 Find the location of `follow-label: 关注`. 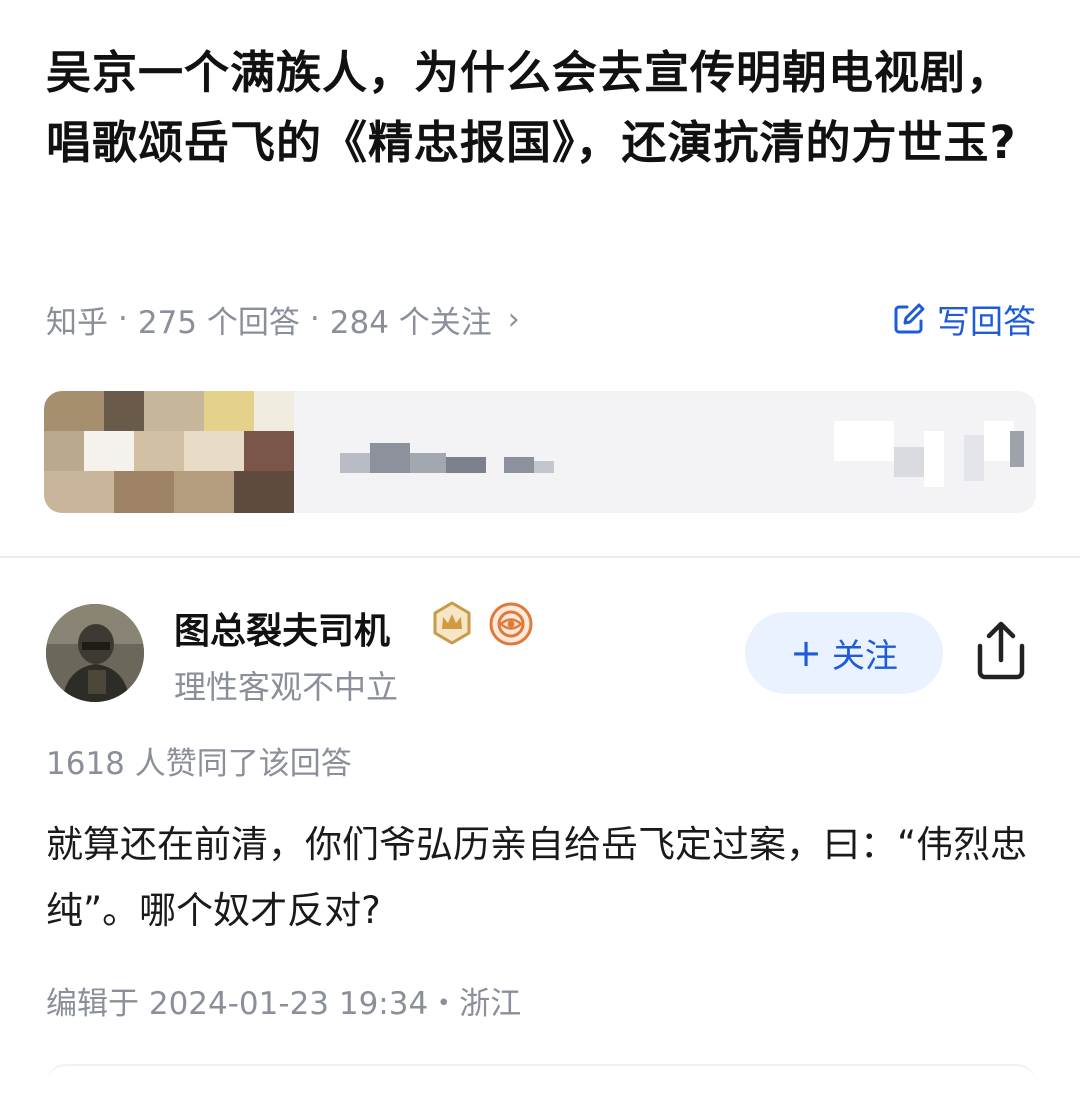

follow-label: 关注 is located at coordinates (864, 655).